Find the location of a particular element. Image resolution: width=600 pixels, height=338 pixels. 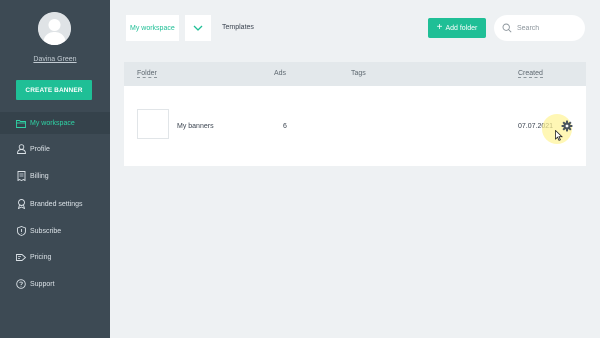

folder-name: My banners is located at coordinates (195, 126).